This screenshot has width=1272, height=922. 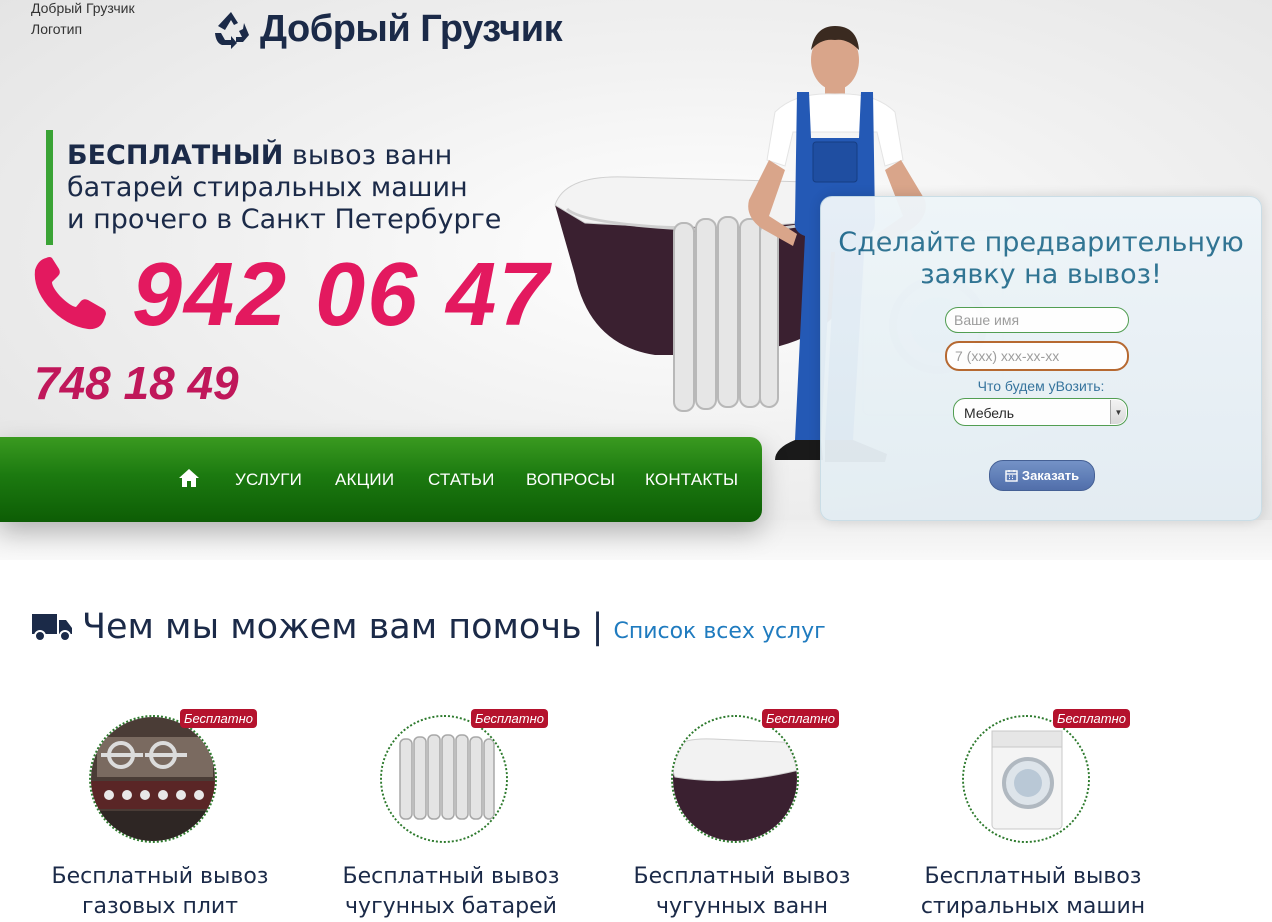 What do you see at coordinates (153, 779) in the screenshot?
I see `gas-stove-image` at bounding box center [153, 779].